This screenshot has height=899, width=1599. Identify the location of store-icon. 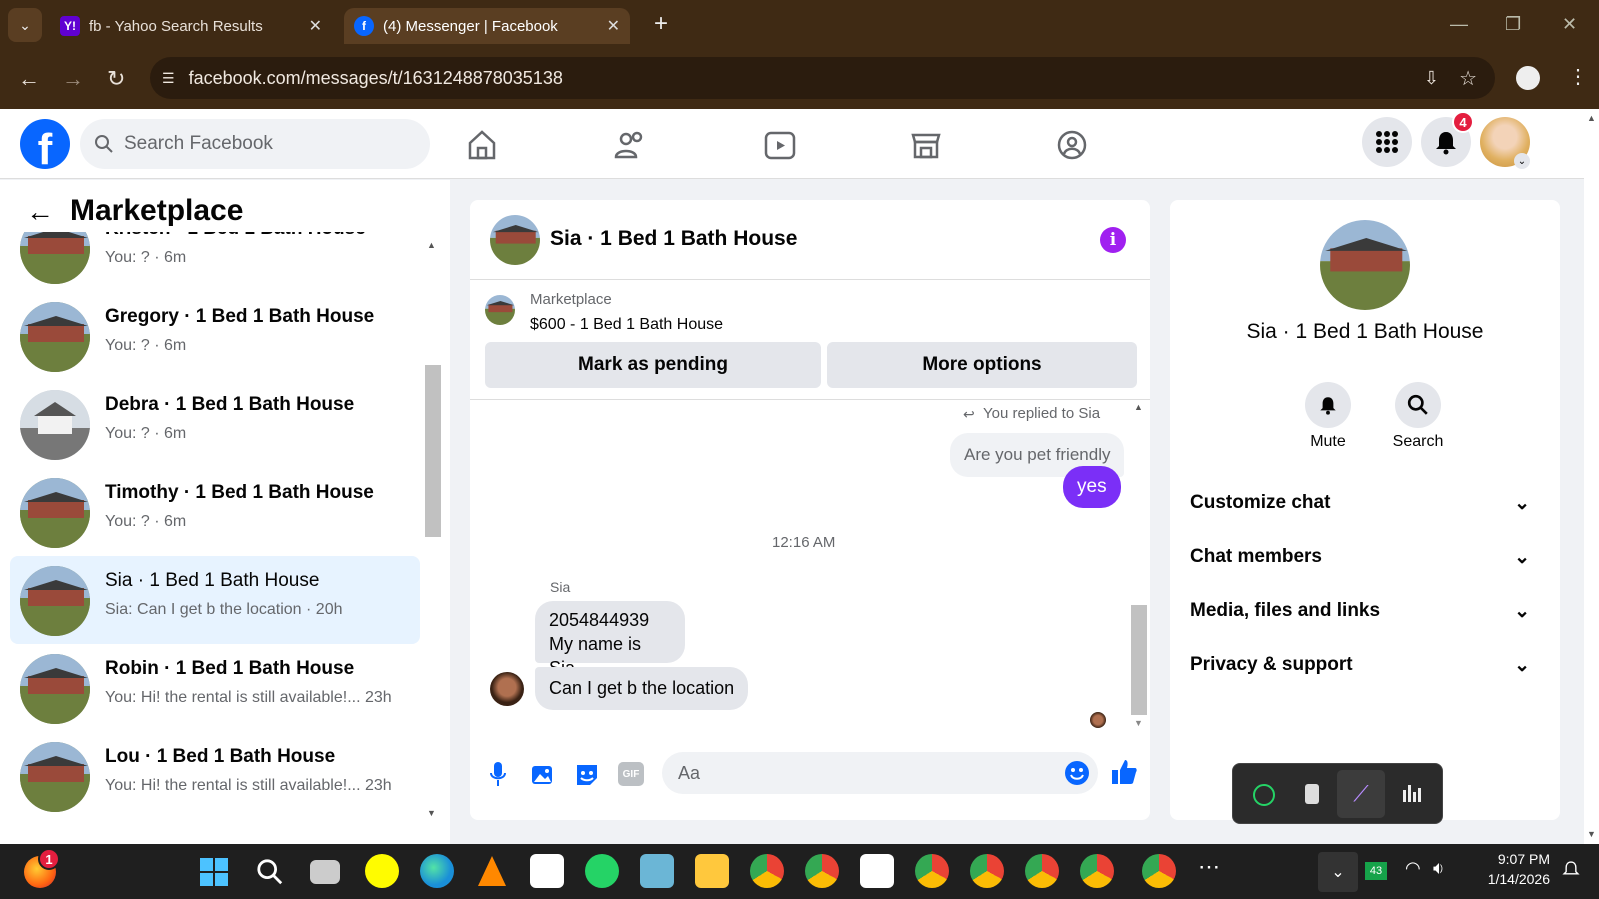
(547, 871).